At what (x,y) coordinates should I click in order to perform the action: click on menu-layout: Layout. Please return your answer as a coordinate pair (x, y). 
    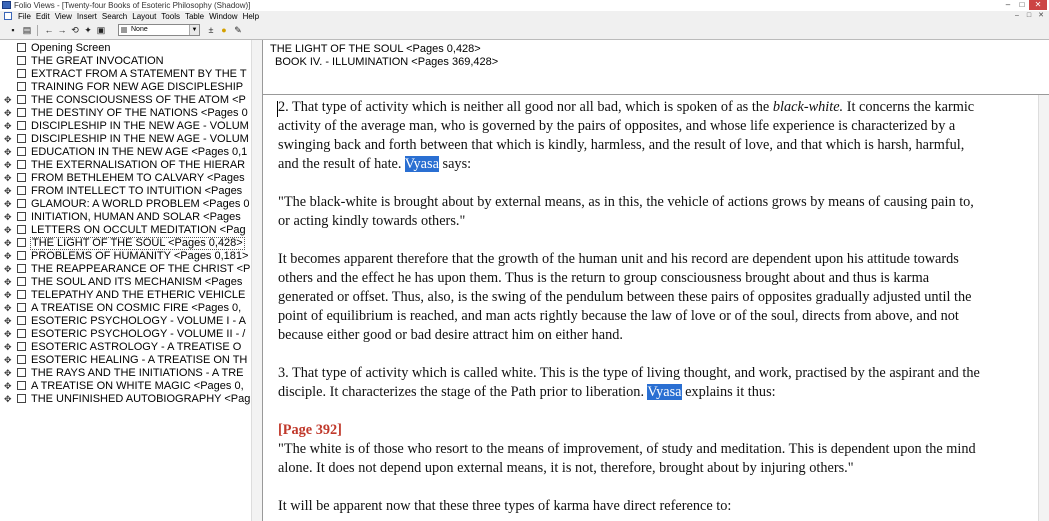
    Looking at the image, I should click on (144, 16).